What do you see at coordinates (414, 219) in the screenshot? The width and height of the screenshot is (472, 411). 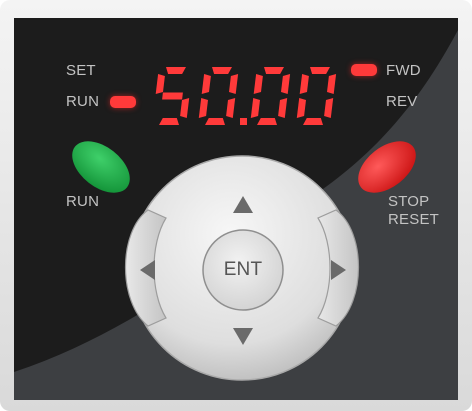 I see `reset-label: RESET` at bounding box center [414, 219].